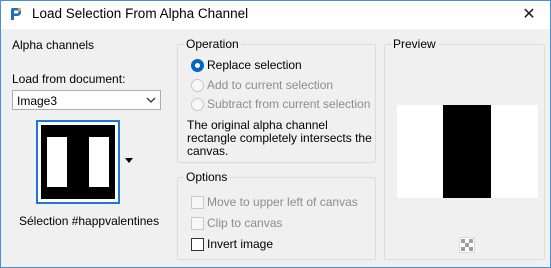  What do you see at coordinates (212, 44) in the screenshot?
I see `operation-group-label: Operation` at bounding box center [212, 44].